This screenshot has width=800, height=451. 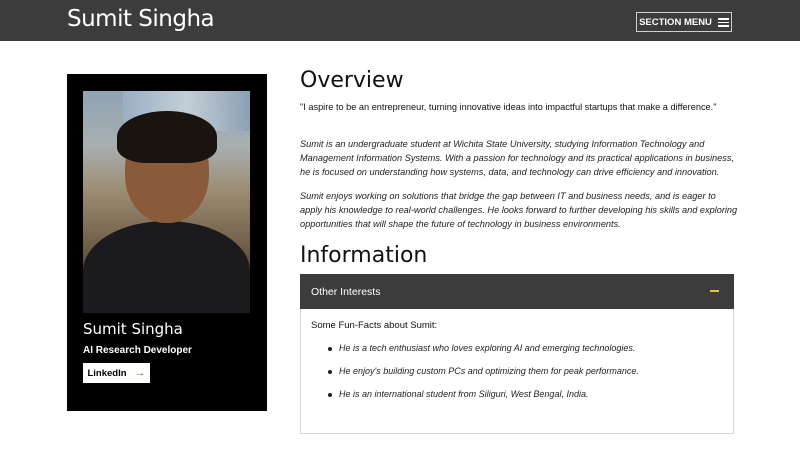 What do you see at coordinates (107, 373) in the screenshot?
I see `linkedin-label: LinkedIn` at bounding box center [107, 373].